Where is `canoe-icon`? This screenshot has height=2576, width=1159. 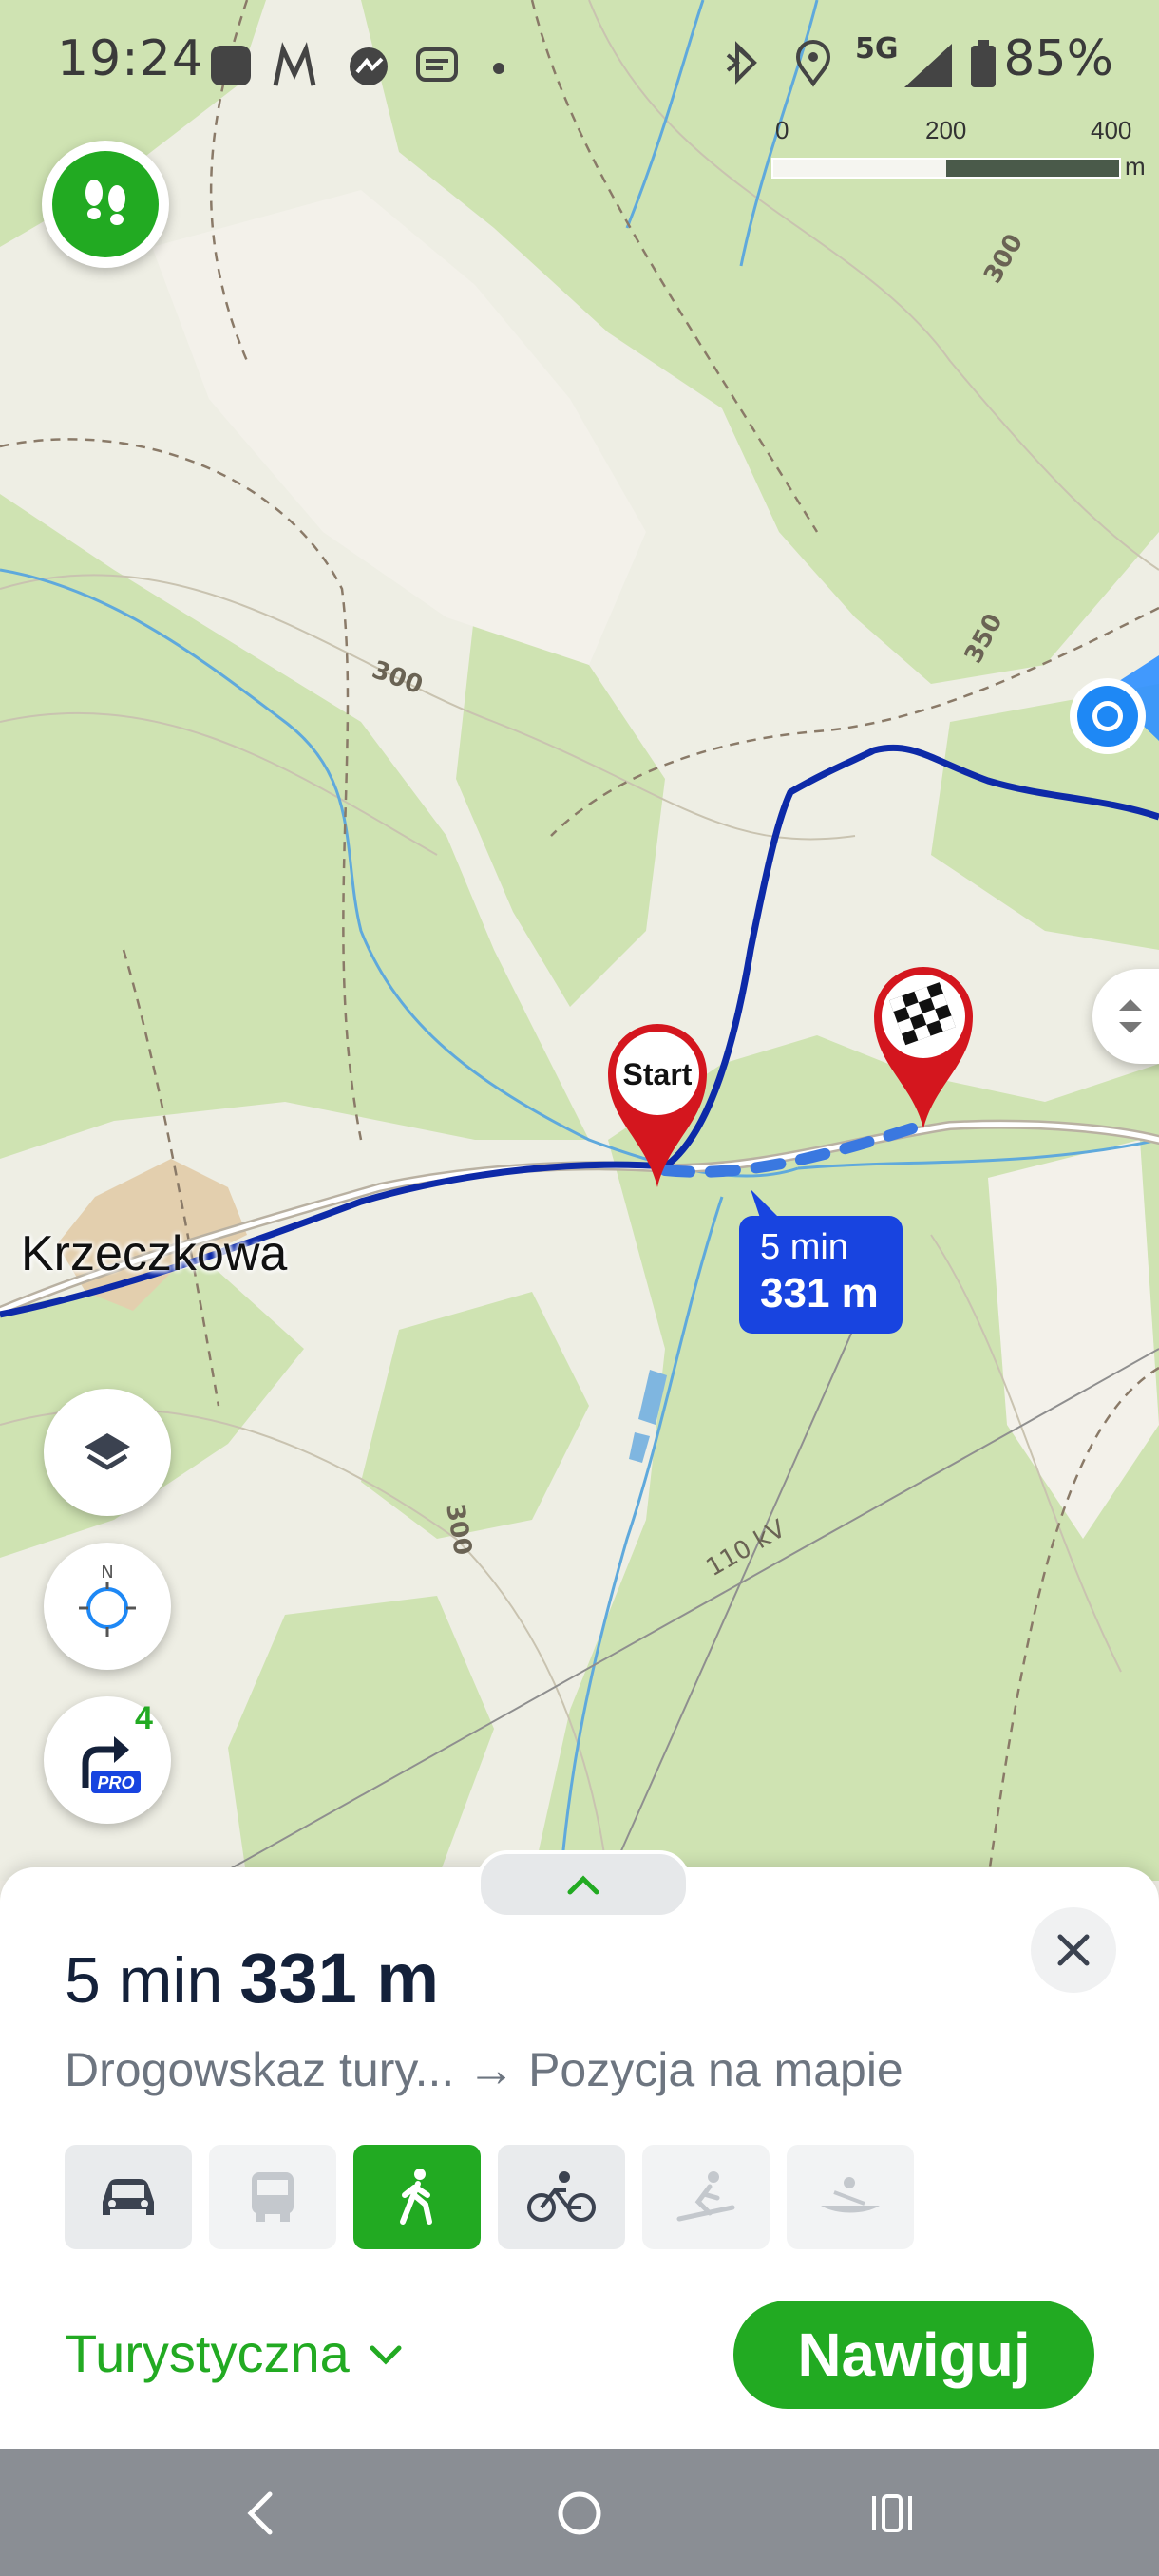
canoe-icon is located at coordinates (850, 2195).